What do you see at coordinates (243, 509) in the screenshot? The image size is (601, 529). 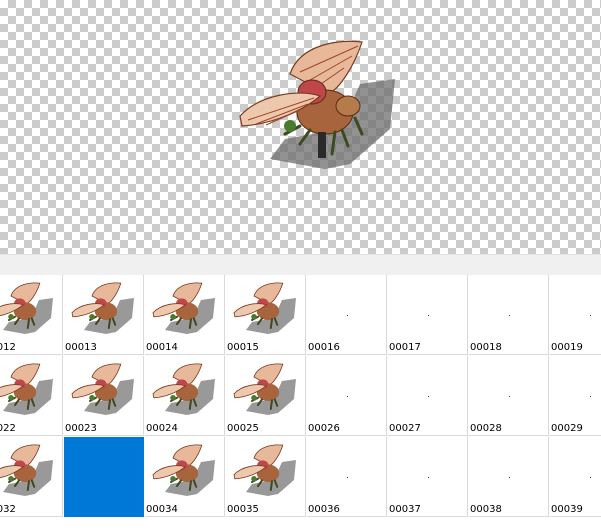 I see `frame-label: 00035` at bounding box center [243, 509].